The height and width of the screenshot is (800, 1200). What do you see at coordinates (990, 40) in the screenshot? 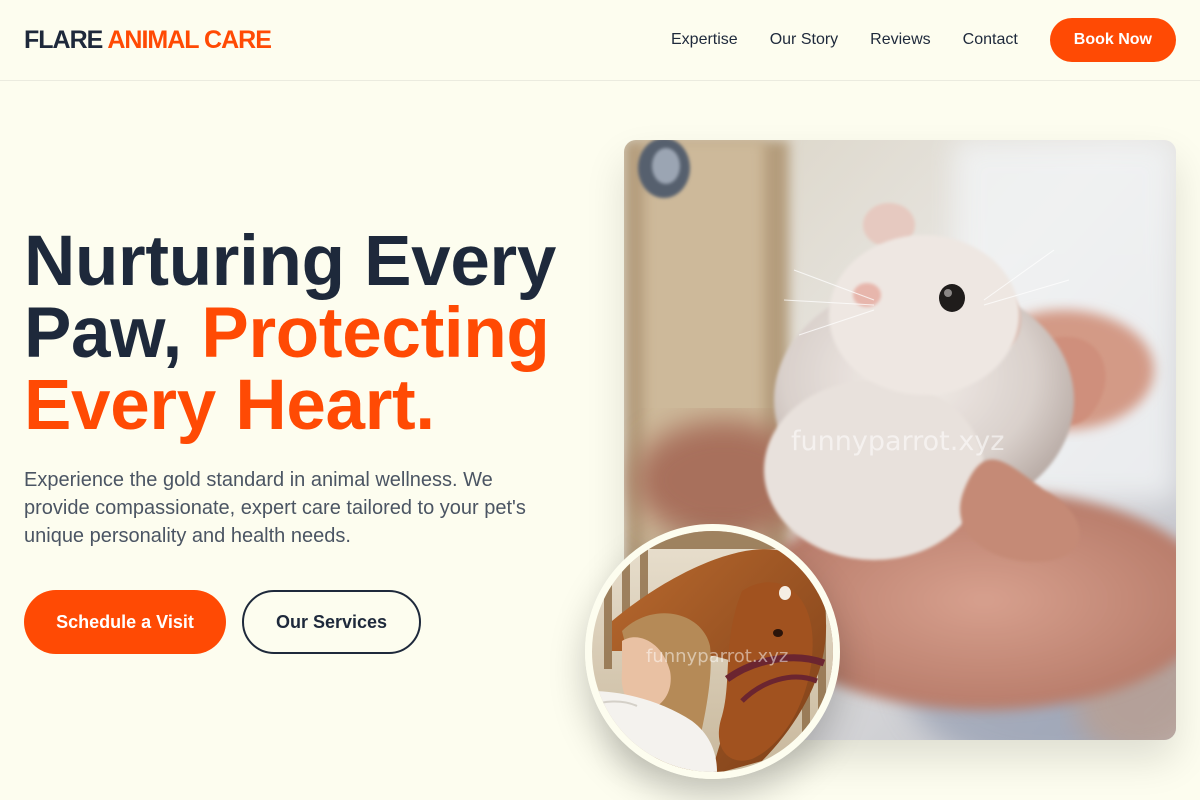
I see `nav-link-contact: Contact` at bounding box center [990, 40].